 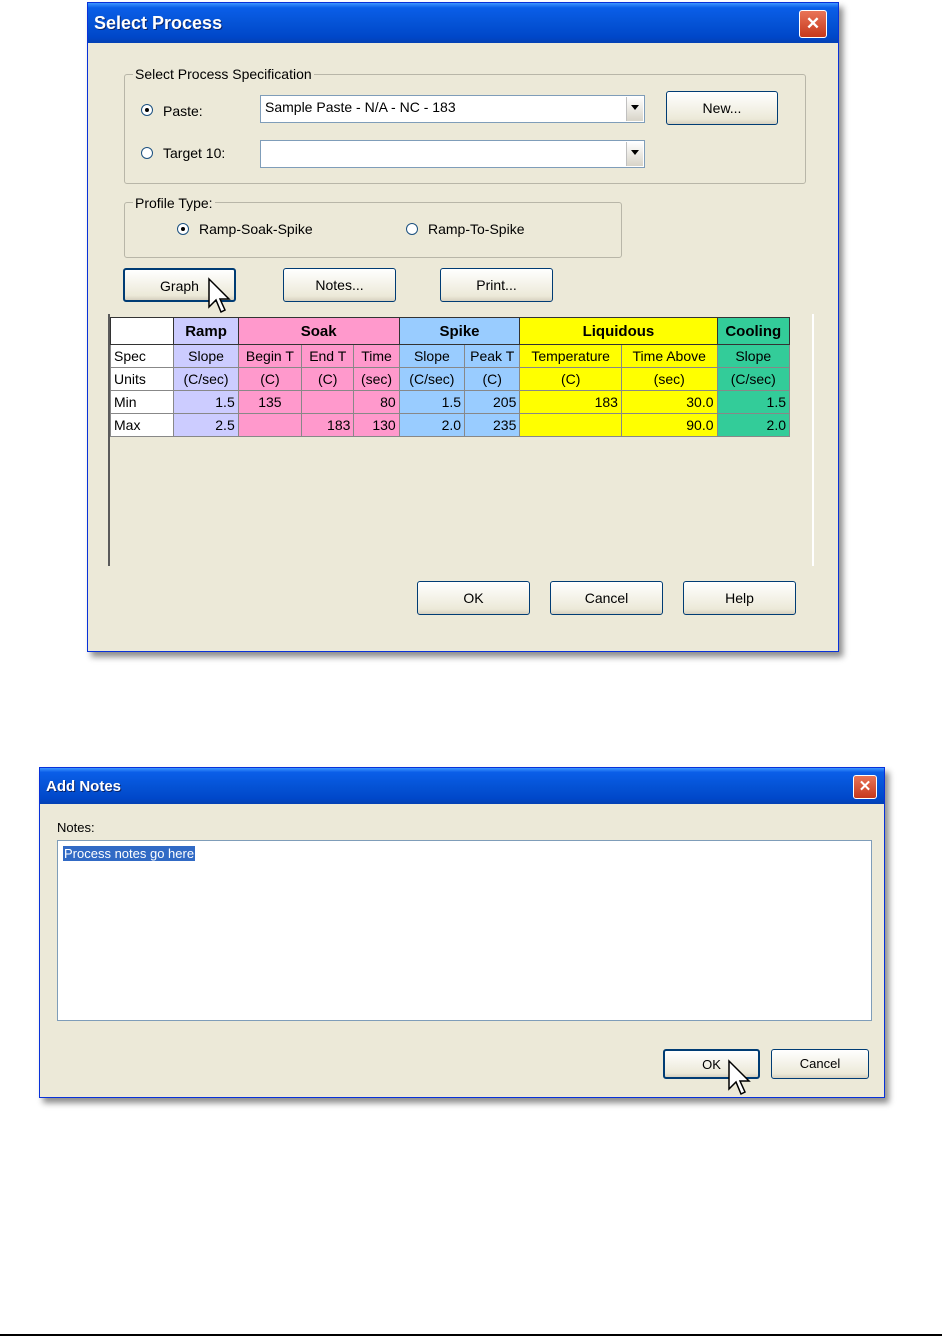 I want to click on dialog-title: Select Process, so click(x=158, y=23).